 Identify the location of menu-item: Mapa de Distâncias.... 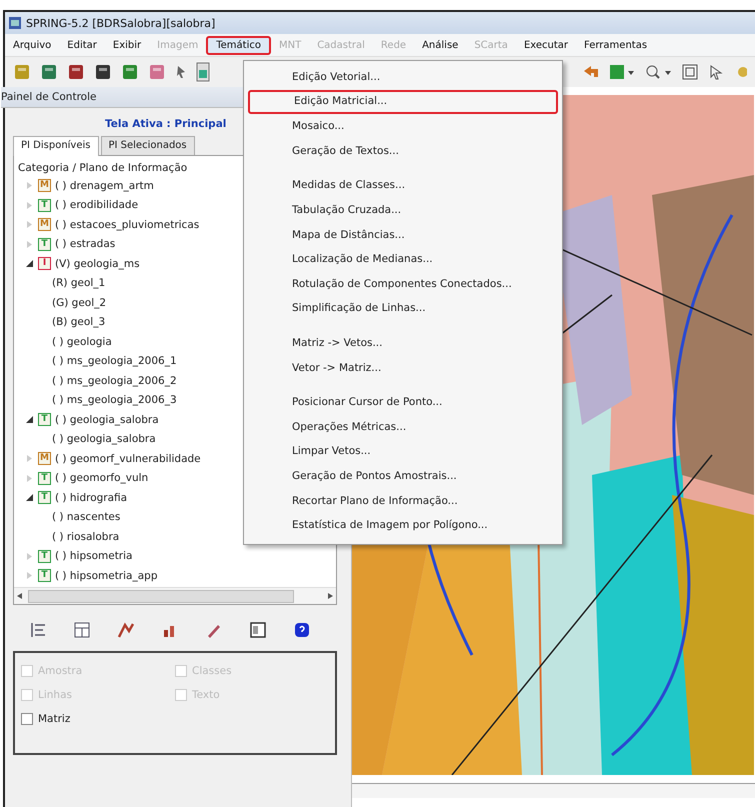
(403, 235).